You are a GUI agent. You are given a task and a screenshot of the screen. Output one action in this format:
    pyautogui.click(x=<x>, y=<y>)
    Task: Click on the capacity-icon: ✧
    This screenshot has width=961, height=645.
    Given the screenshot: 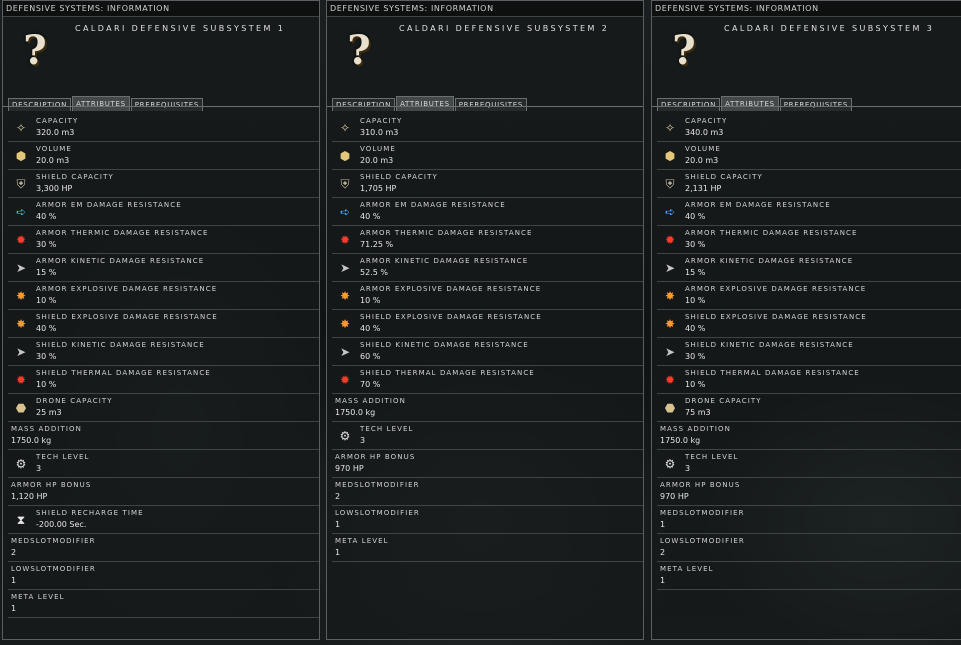 What is the action you would take?
    pyautogui.click(x=670, y=128)
    